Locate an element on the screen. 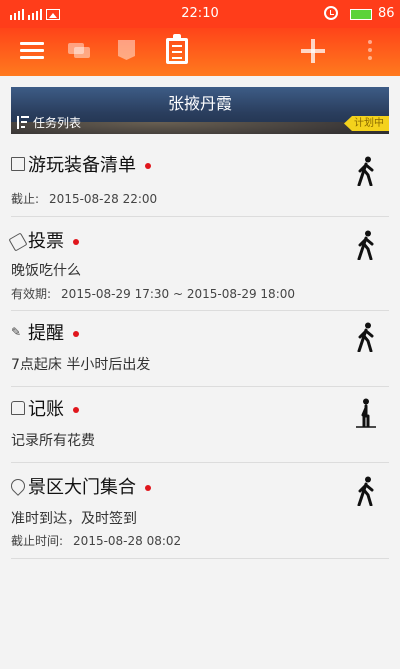 The height and width of the screenshot is (669, 400). task-header: 记账 is located at coordinates (45, 408).